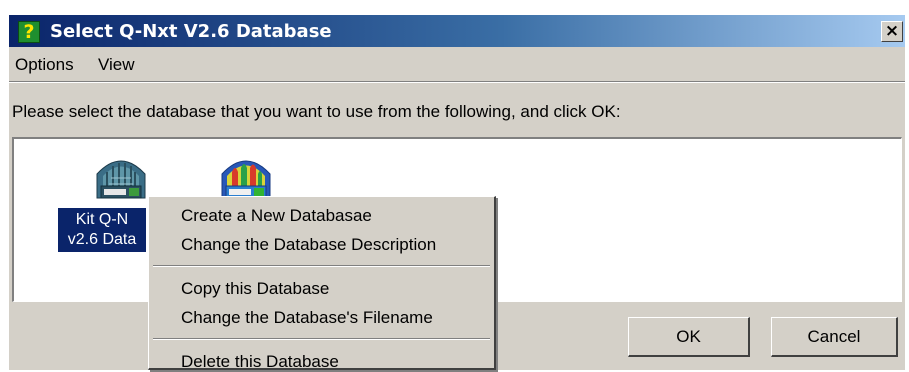 The height and width of the screenshot is (372, 909). What do you see at coordinates (102, 239) in the screenshot?
I see `database-name-line2: v2.6 Data` at bounding box center [102, 239].